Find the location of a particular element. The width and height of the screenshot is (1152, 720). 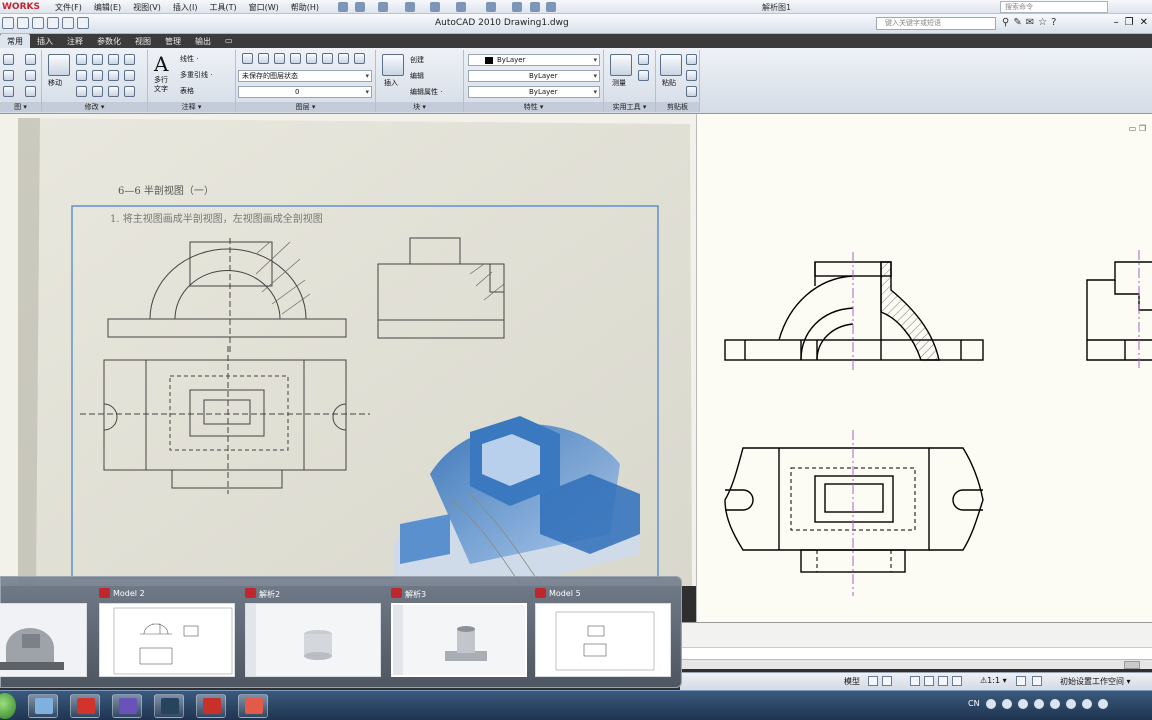

copy-icon is located at coordinates (129, 59).